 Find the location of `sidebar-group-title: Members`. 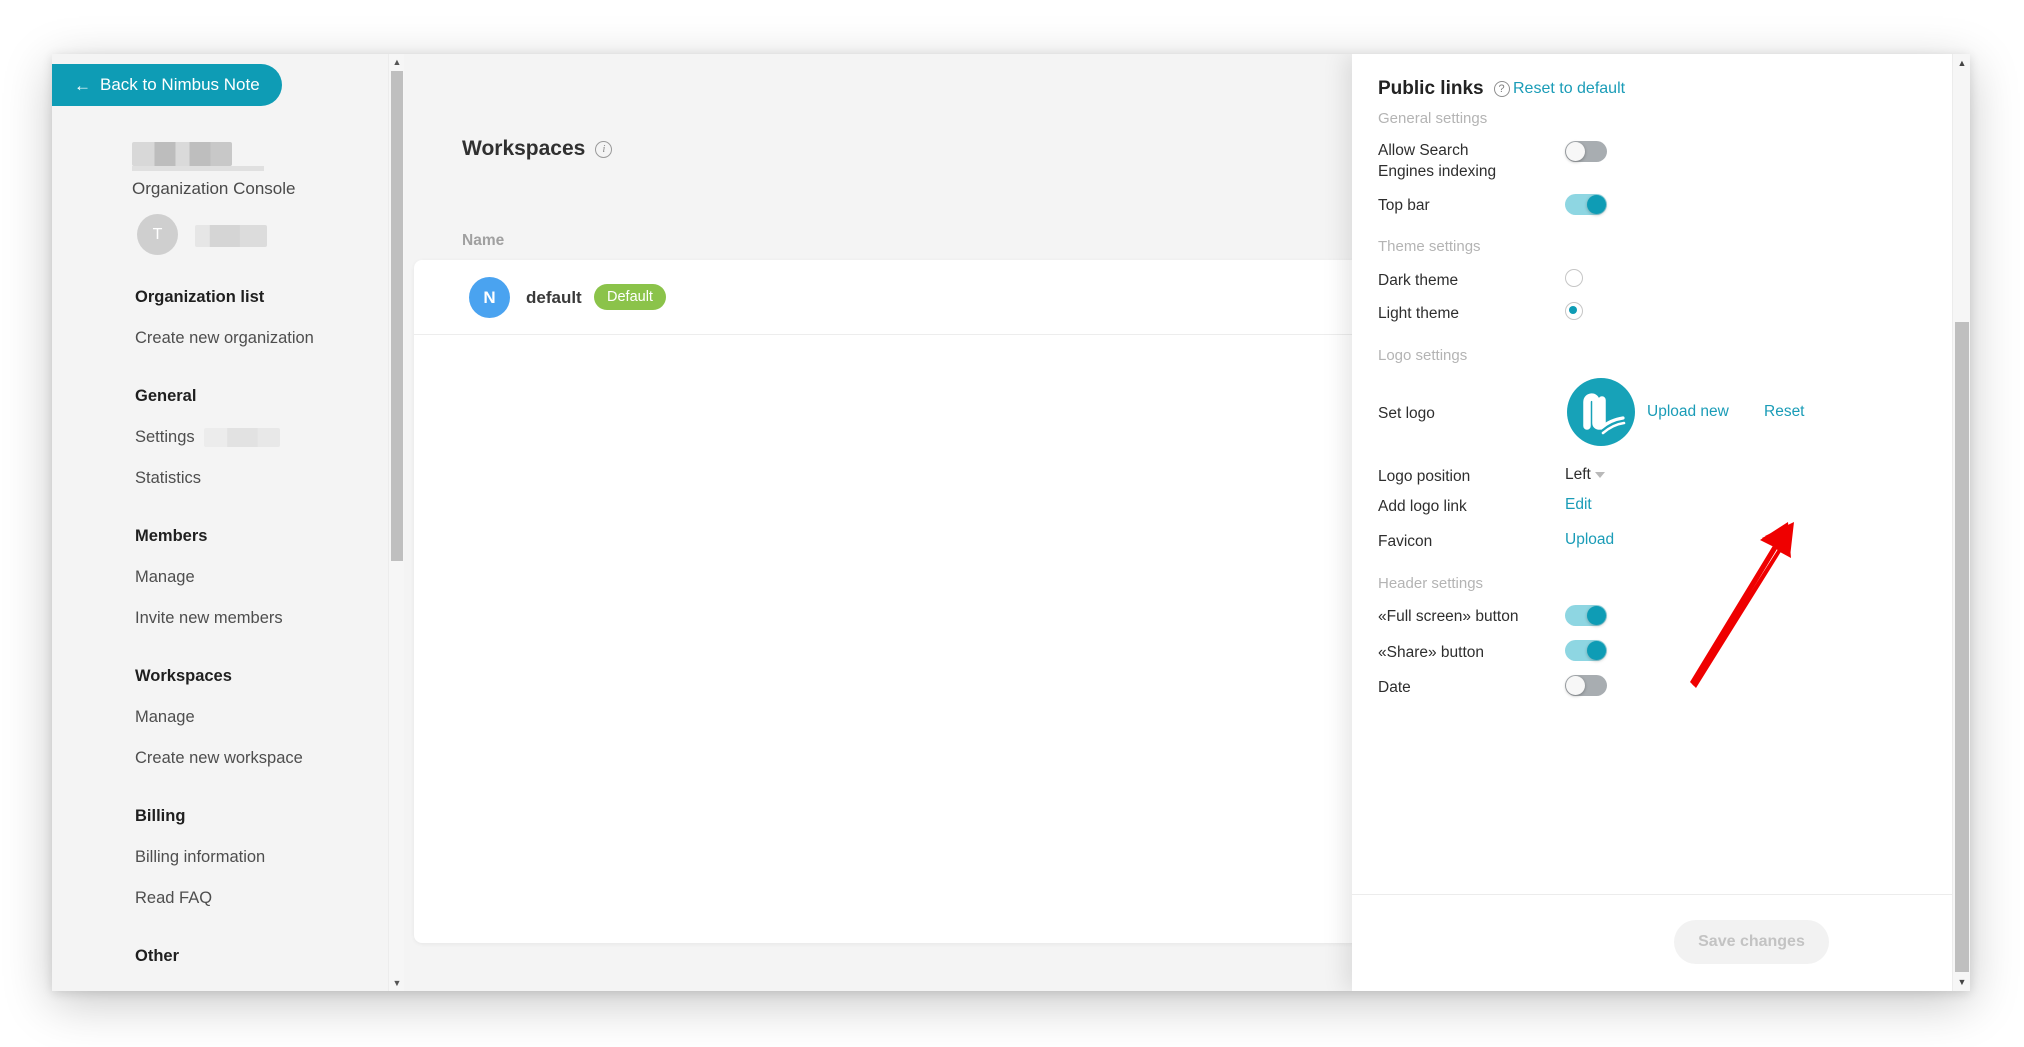

sidebar-group-title: Members is located at coordinates (171, 536).